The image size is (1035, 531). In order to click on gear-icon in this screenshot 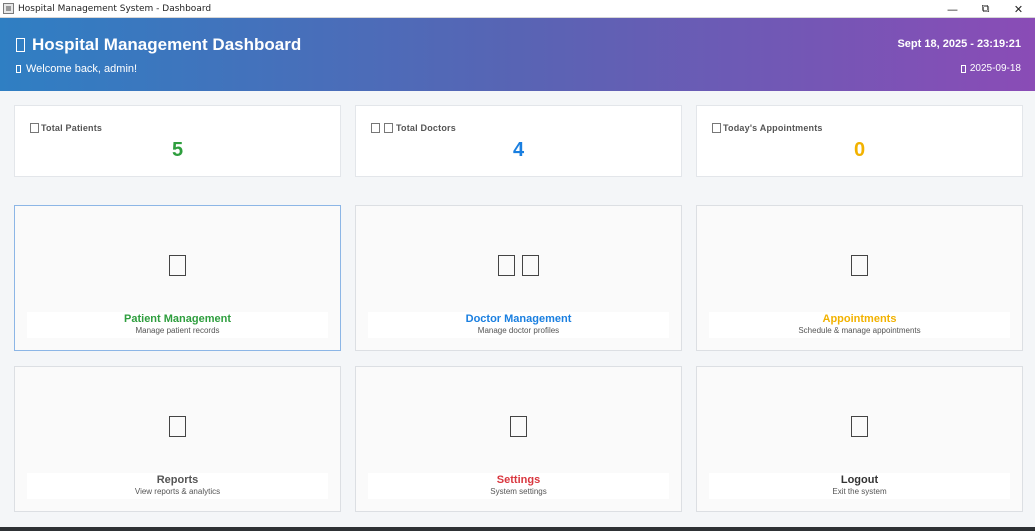, I will do `click(518, 426)`.